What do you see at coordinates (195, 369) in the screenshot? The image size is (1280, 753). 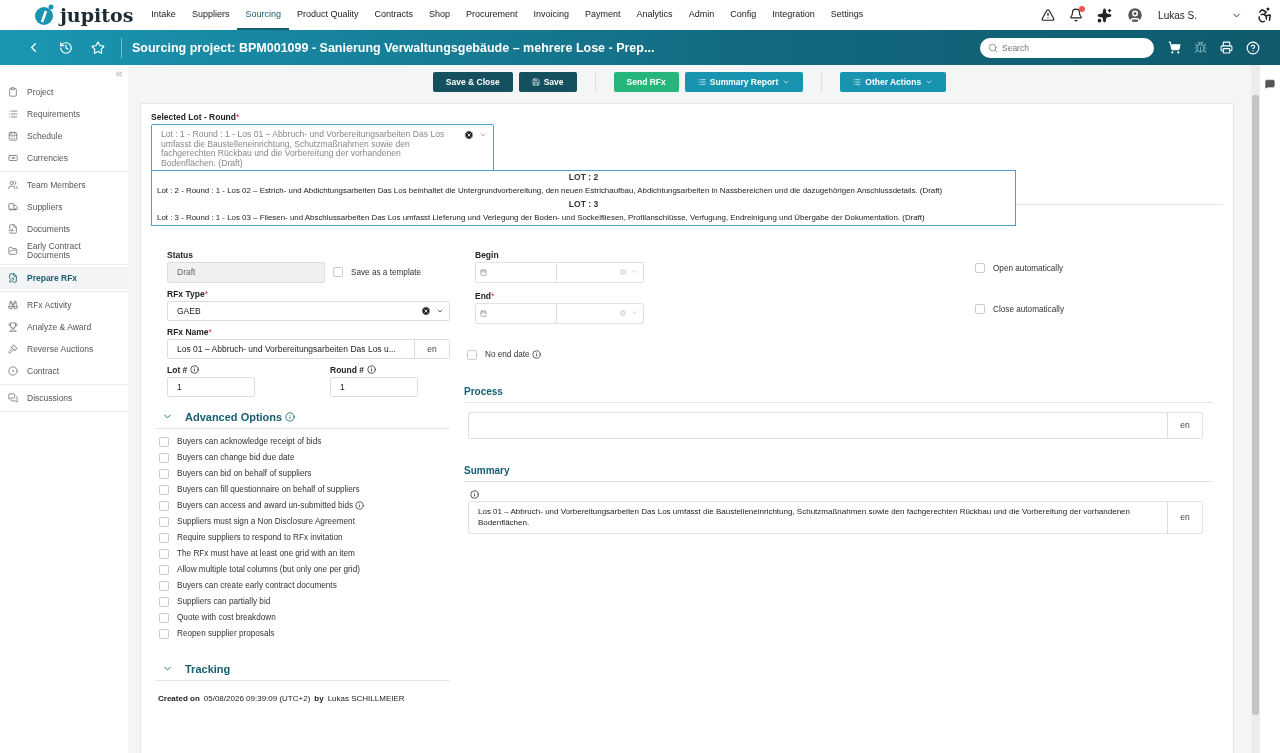 I see `info-icon` at bounding box center [195, 369].